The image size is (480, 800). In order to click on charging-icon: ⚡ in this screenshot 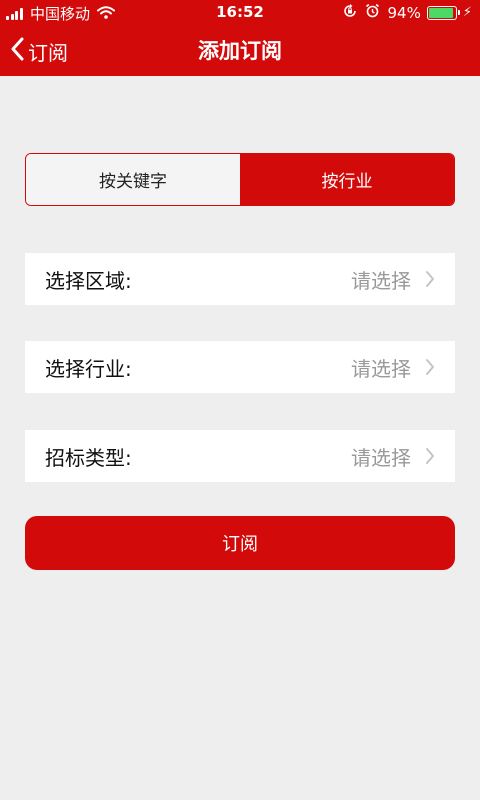, I will do `click(467, 12)`.